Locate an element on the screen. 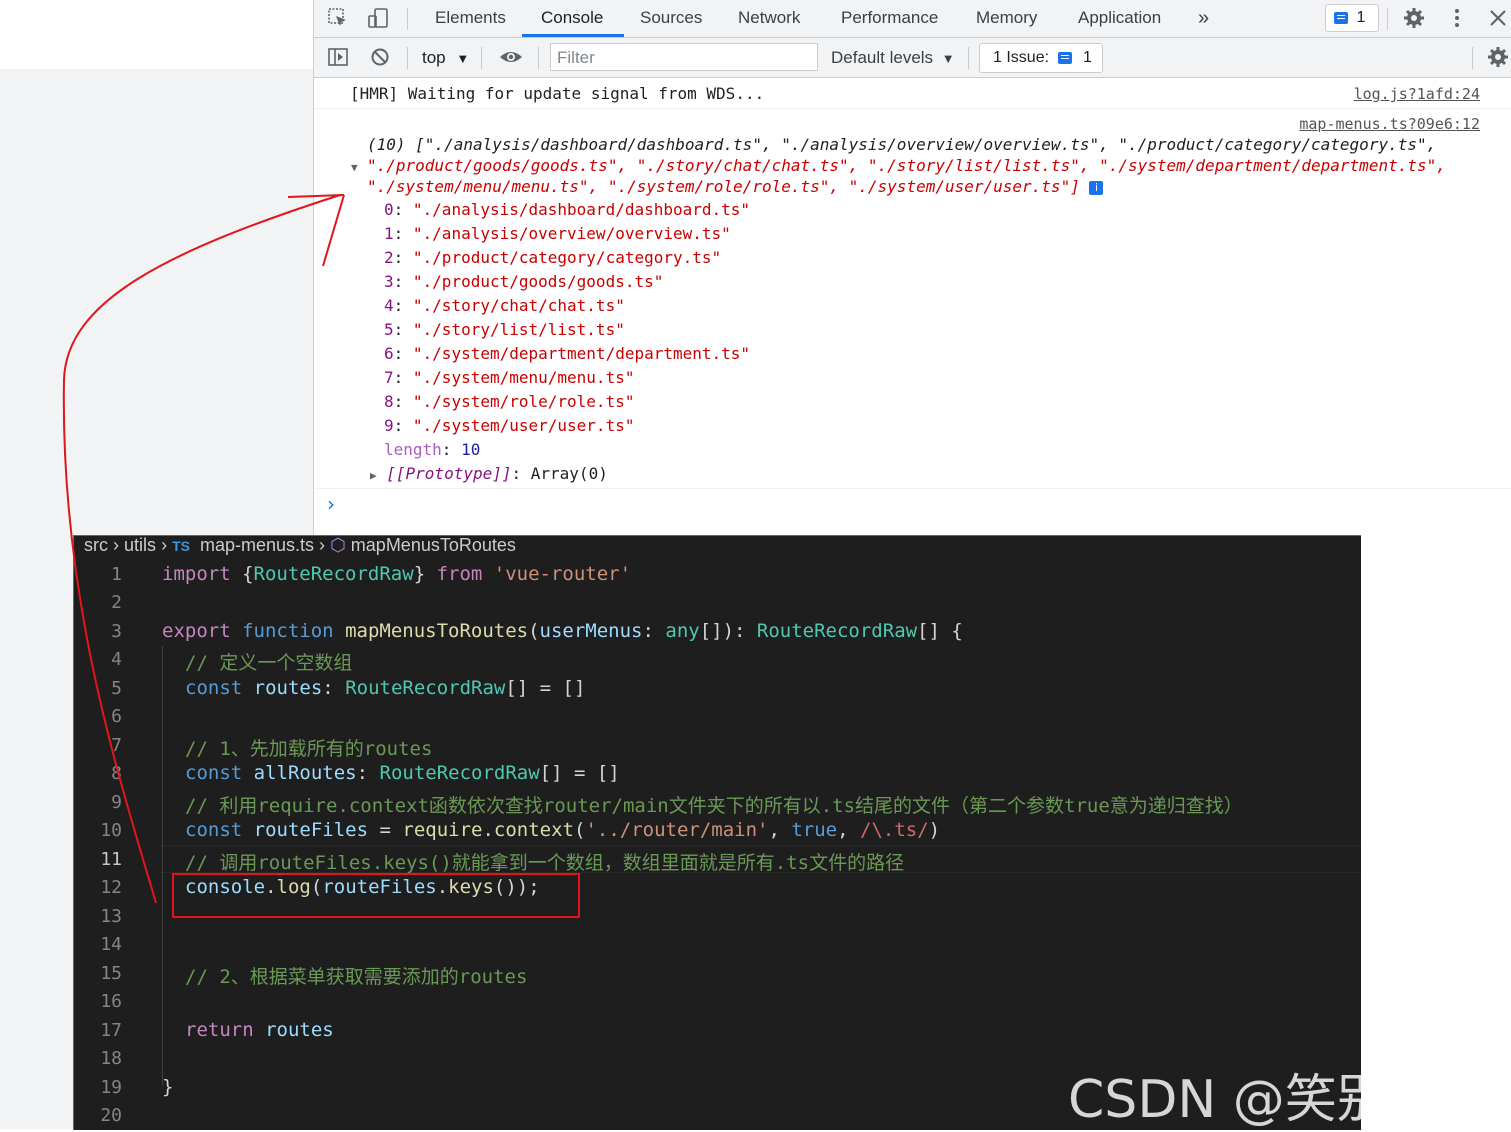 This screenshot has height=1132, width=1511. expand-triangle-icon: ▼ is located at coordinates (354, 167).